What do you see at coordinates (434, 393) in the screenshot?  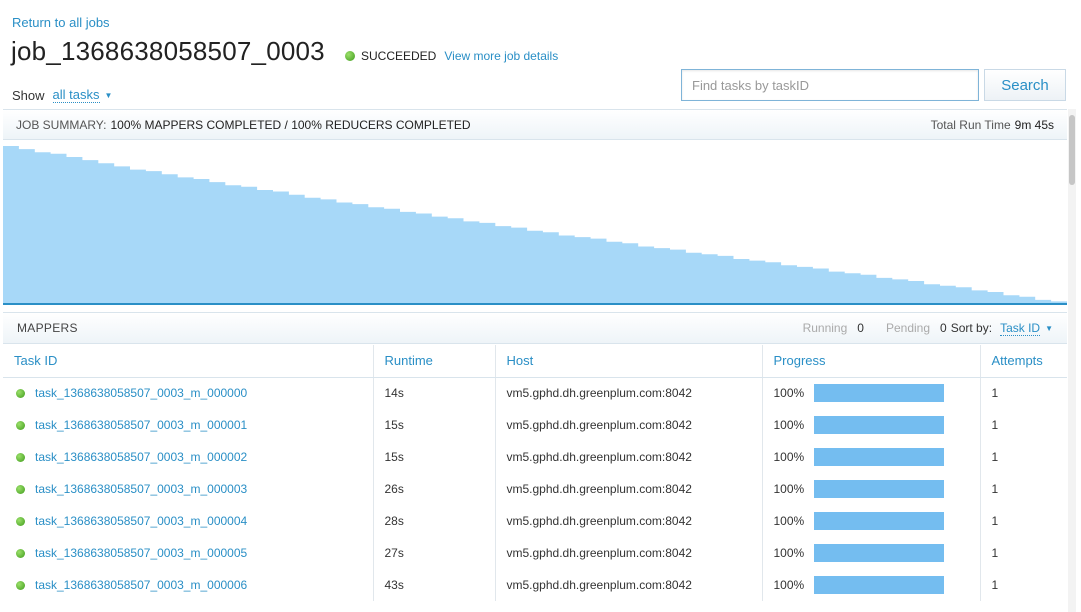 I see `runtime-cell: 14s` at bounding box center [434, 393].